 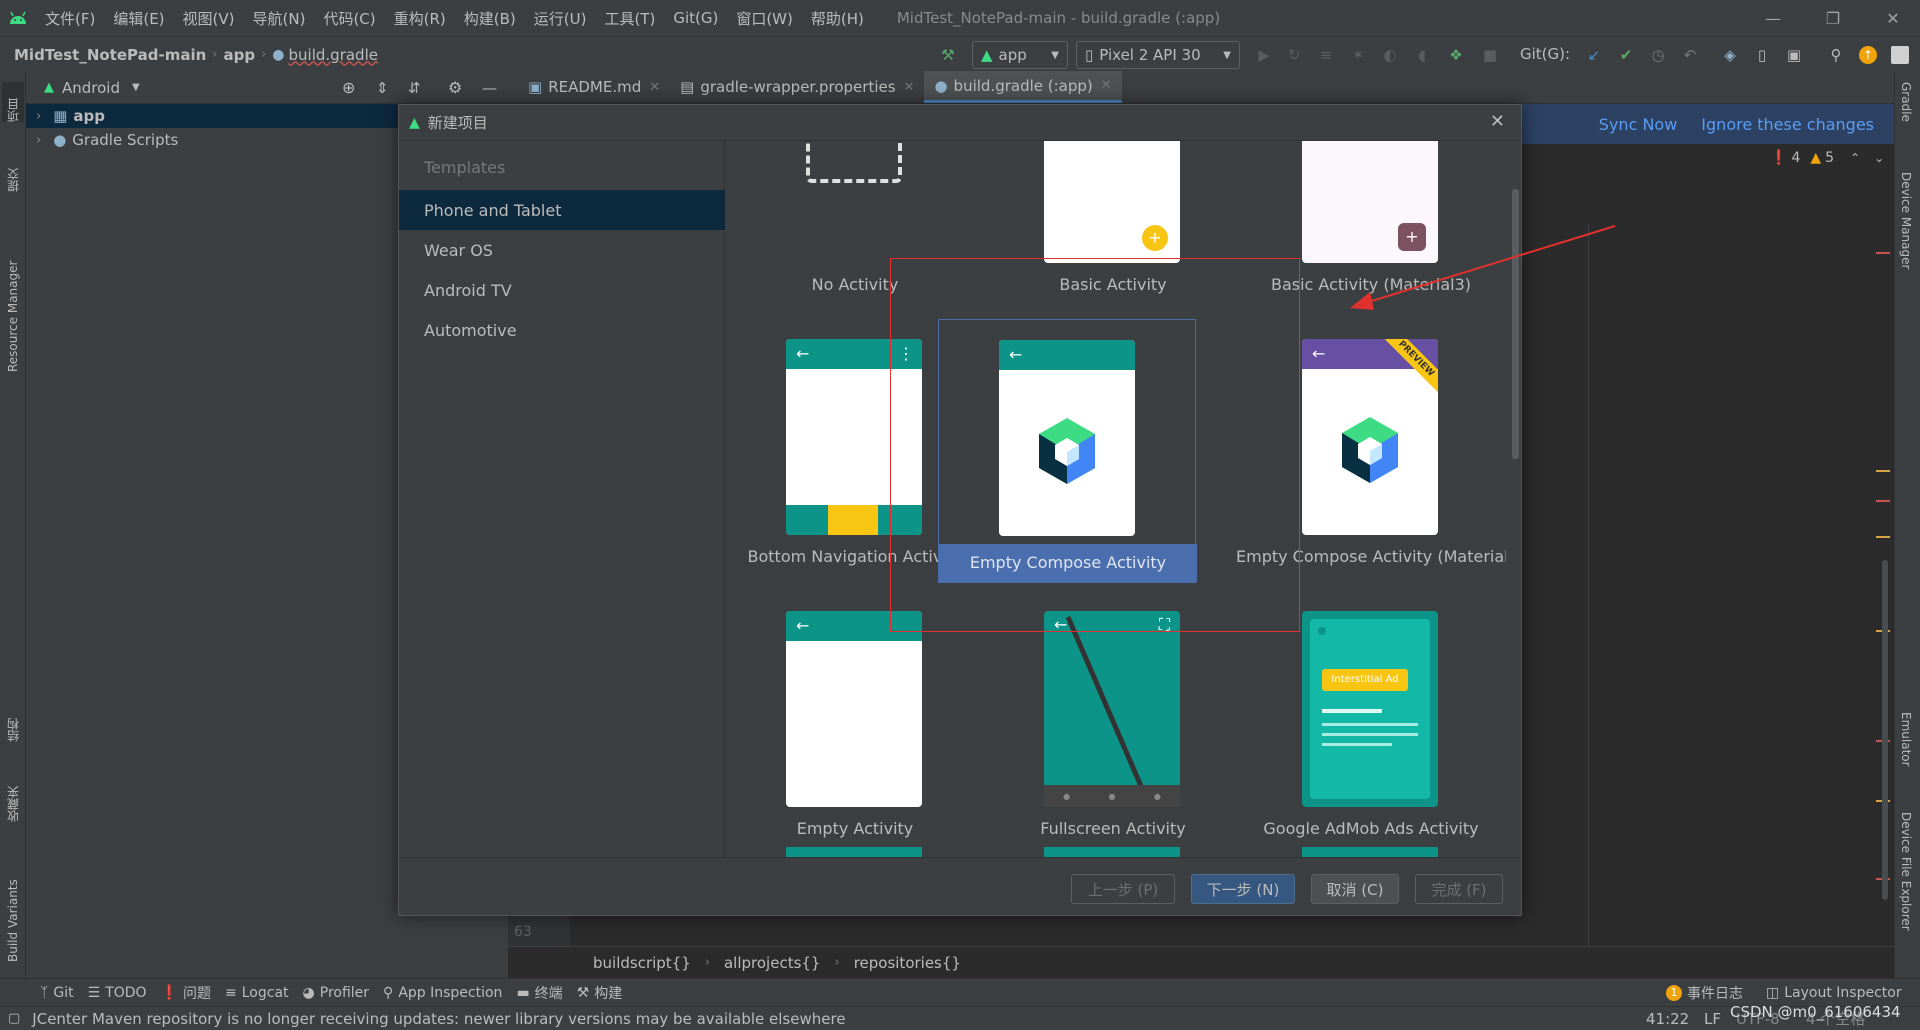 What do you see at coordinates (13, 102) in the screenshot?
I see `tab-project: 项目` at bounding box center [13, 102].